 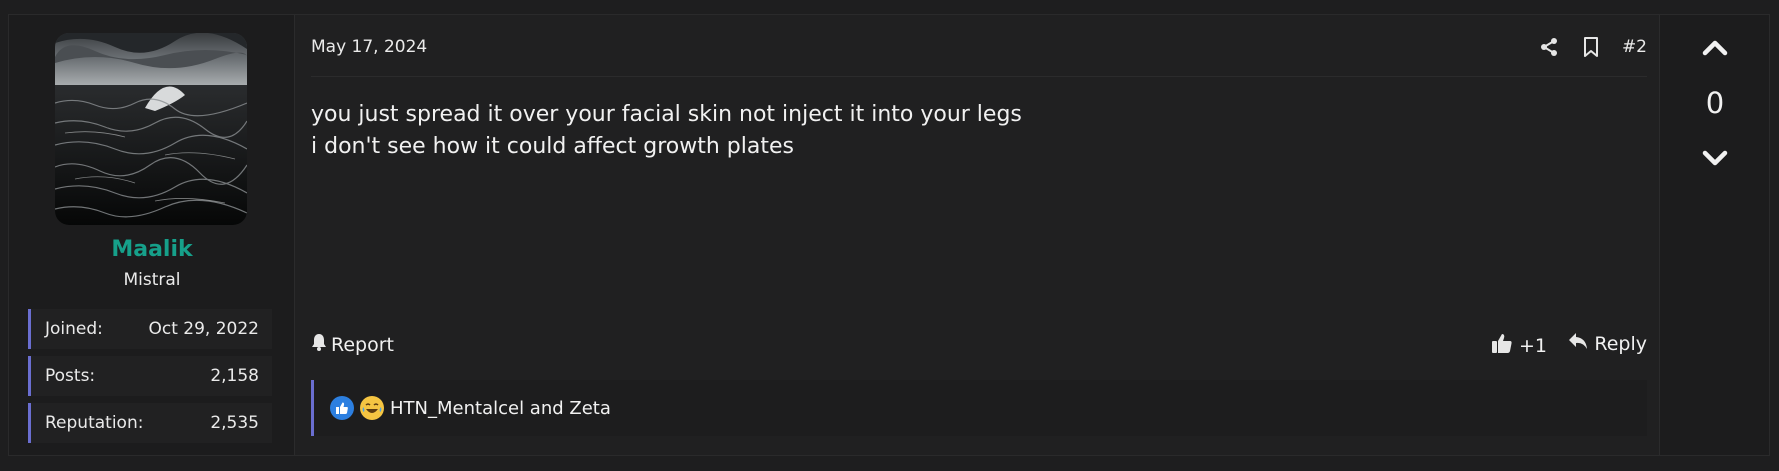 I want to click on bookmark-icon, so click(x=1591, y=47).